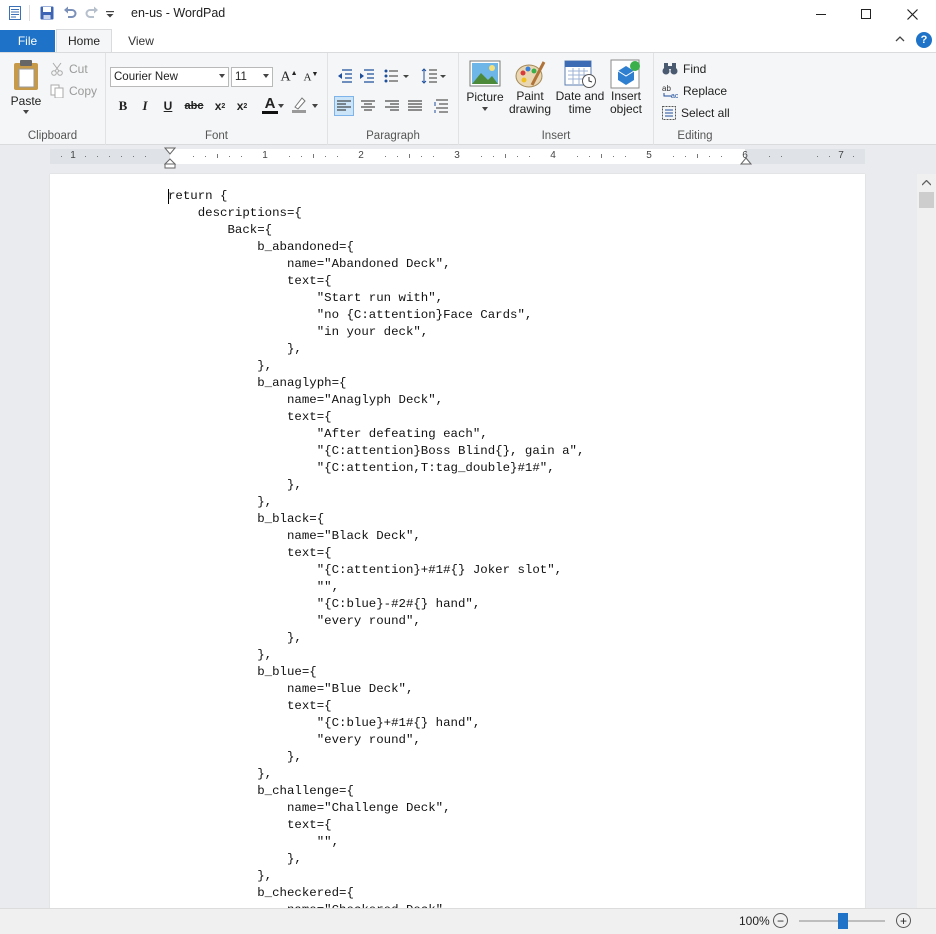 The image size is (936, 934). I want to click on ribbon-tabs: File Home View ?, so click(468, 40).